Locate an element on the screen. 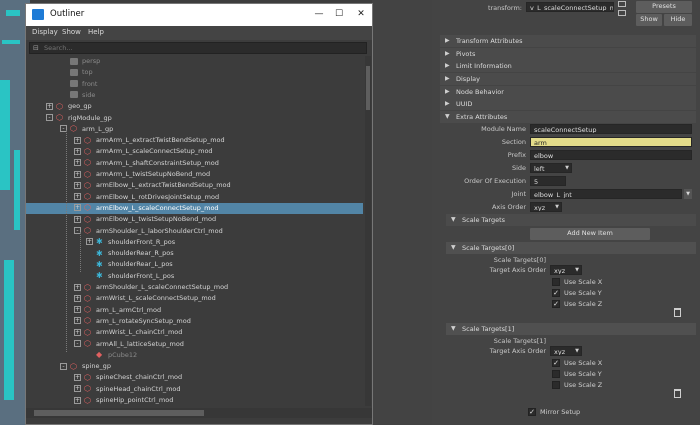  outliner-row: - ⬡ arm_L_gp is located at coordinates (194, 129).